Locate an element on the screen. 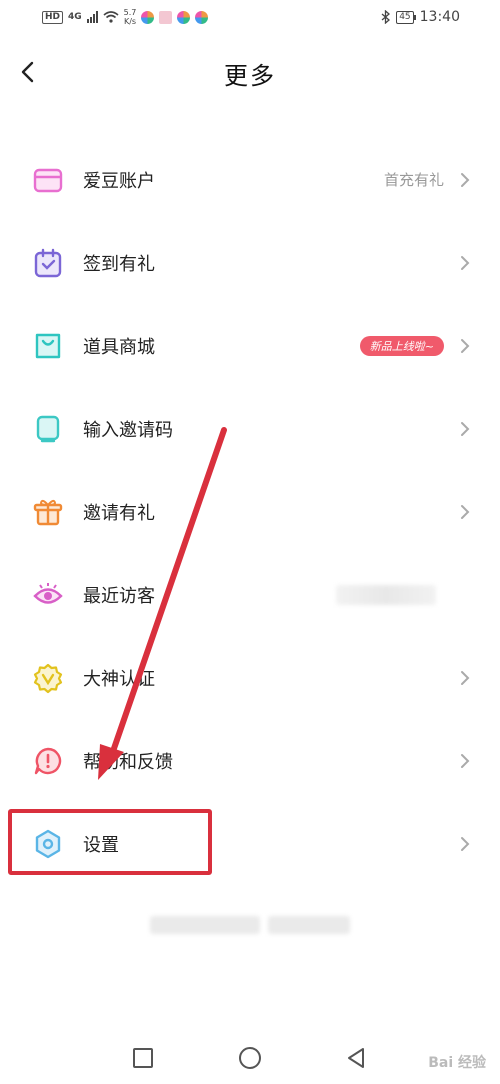 This screenshot has height=1084, width=500. recents-square-icon is located at coordinates (143, 1058).